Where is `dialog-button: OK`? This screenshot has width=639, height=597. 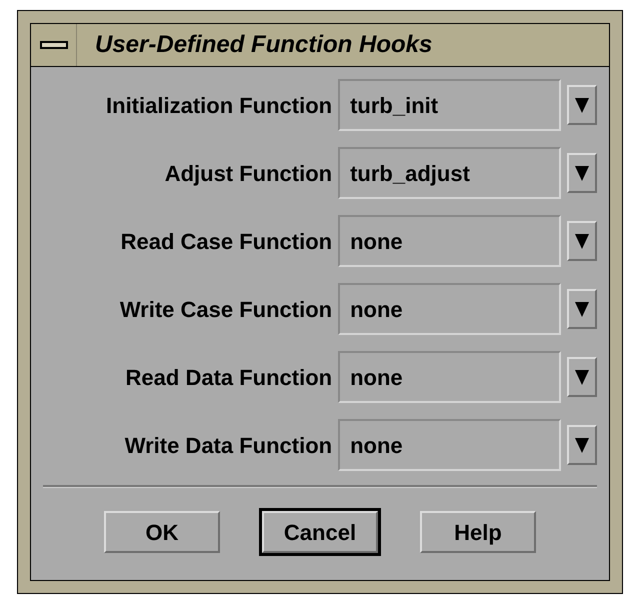
dialog-button: OK is located at coordinates (162, 532).